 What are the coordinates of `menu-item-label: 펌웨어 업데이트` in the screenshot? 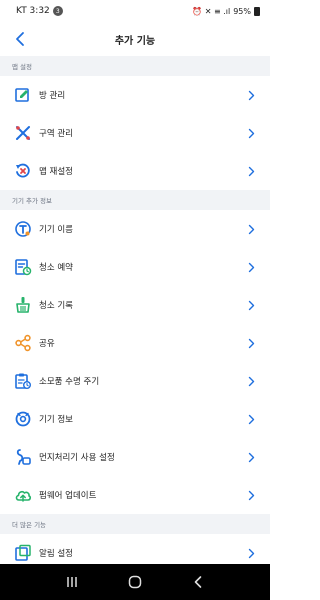 It's located at (68, 496).